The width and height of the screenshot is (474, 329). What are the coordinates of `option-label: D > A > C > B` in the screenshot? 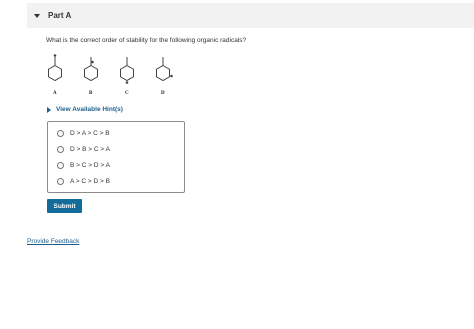 It's located at (90, 133).